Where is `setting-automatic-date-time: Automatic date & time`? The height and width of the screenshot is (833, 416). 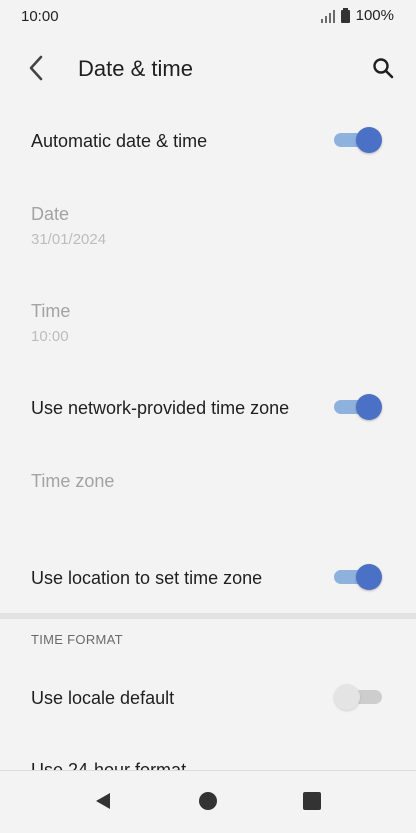 setting-automatic-date-time: Automatic date & time is located at coordinates (208, 142).